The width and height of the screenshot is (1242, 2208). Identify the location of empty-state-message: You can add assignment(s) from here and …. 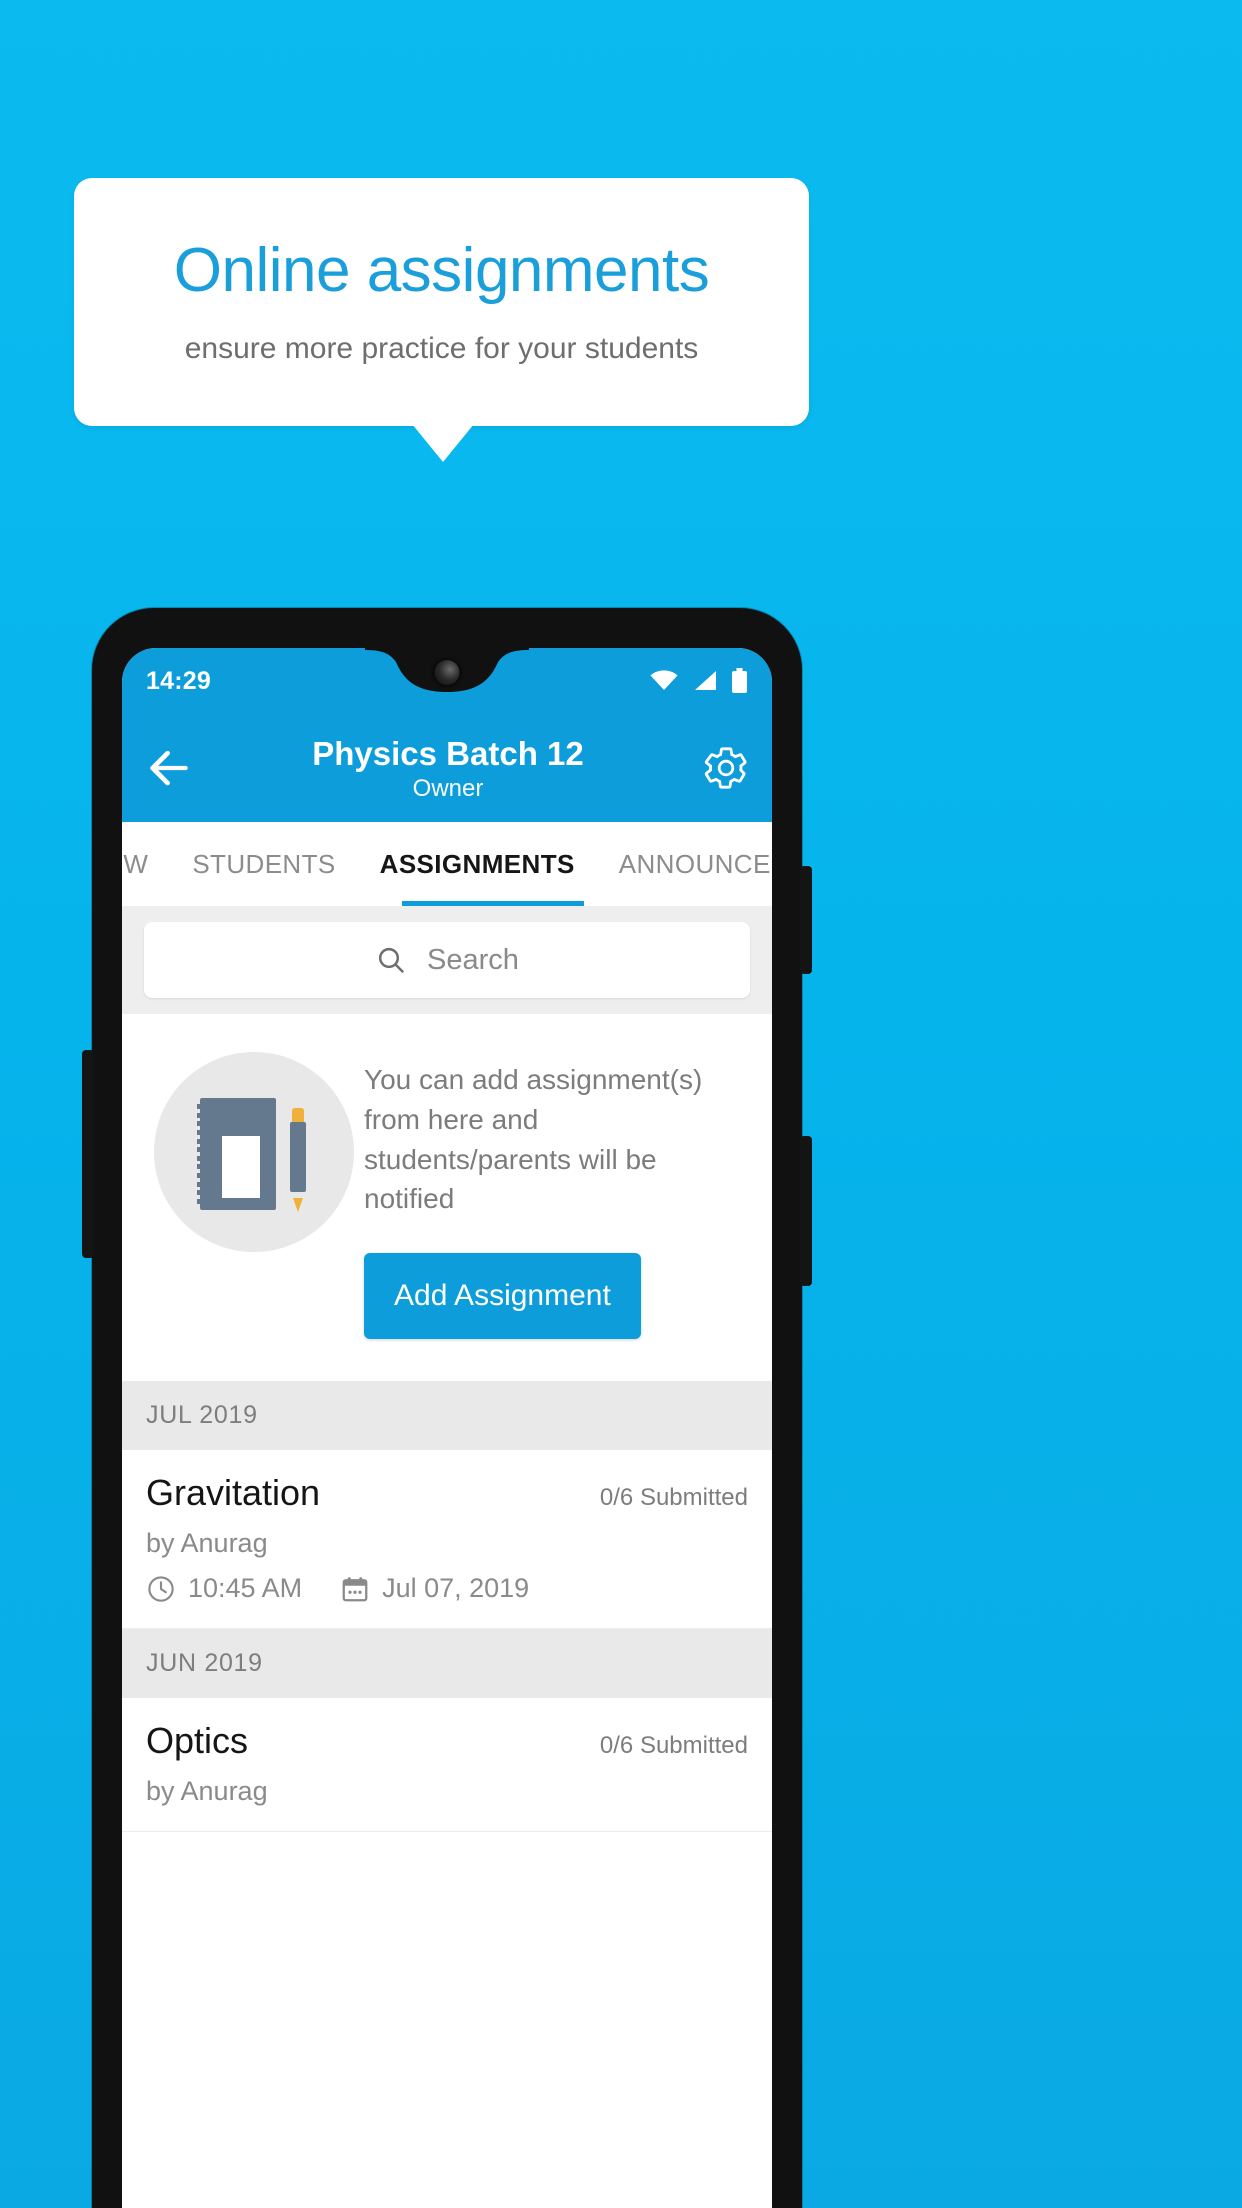
(533, 1139).